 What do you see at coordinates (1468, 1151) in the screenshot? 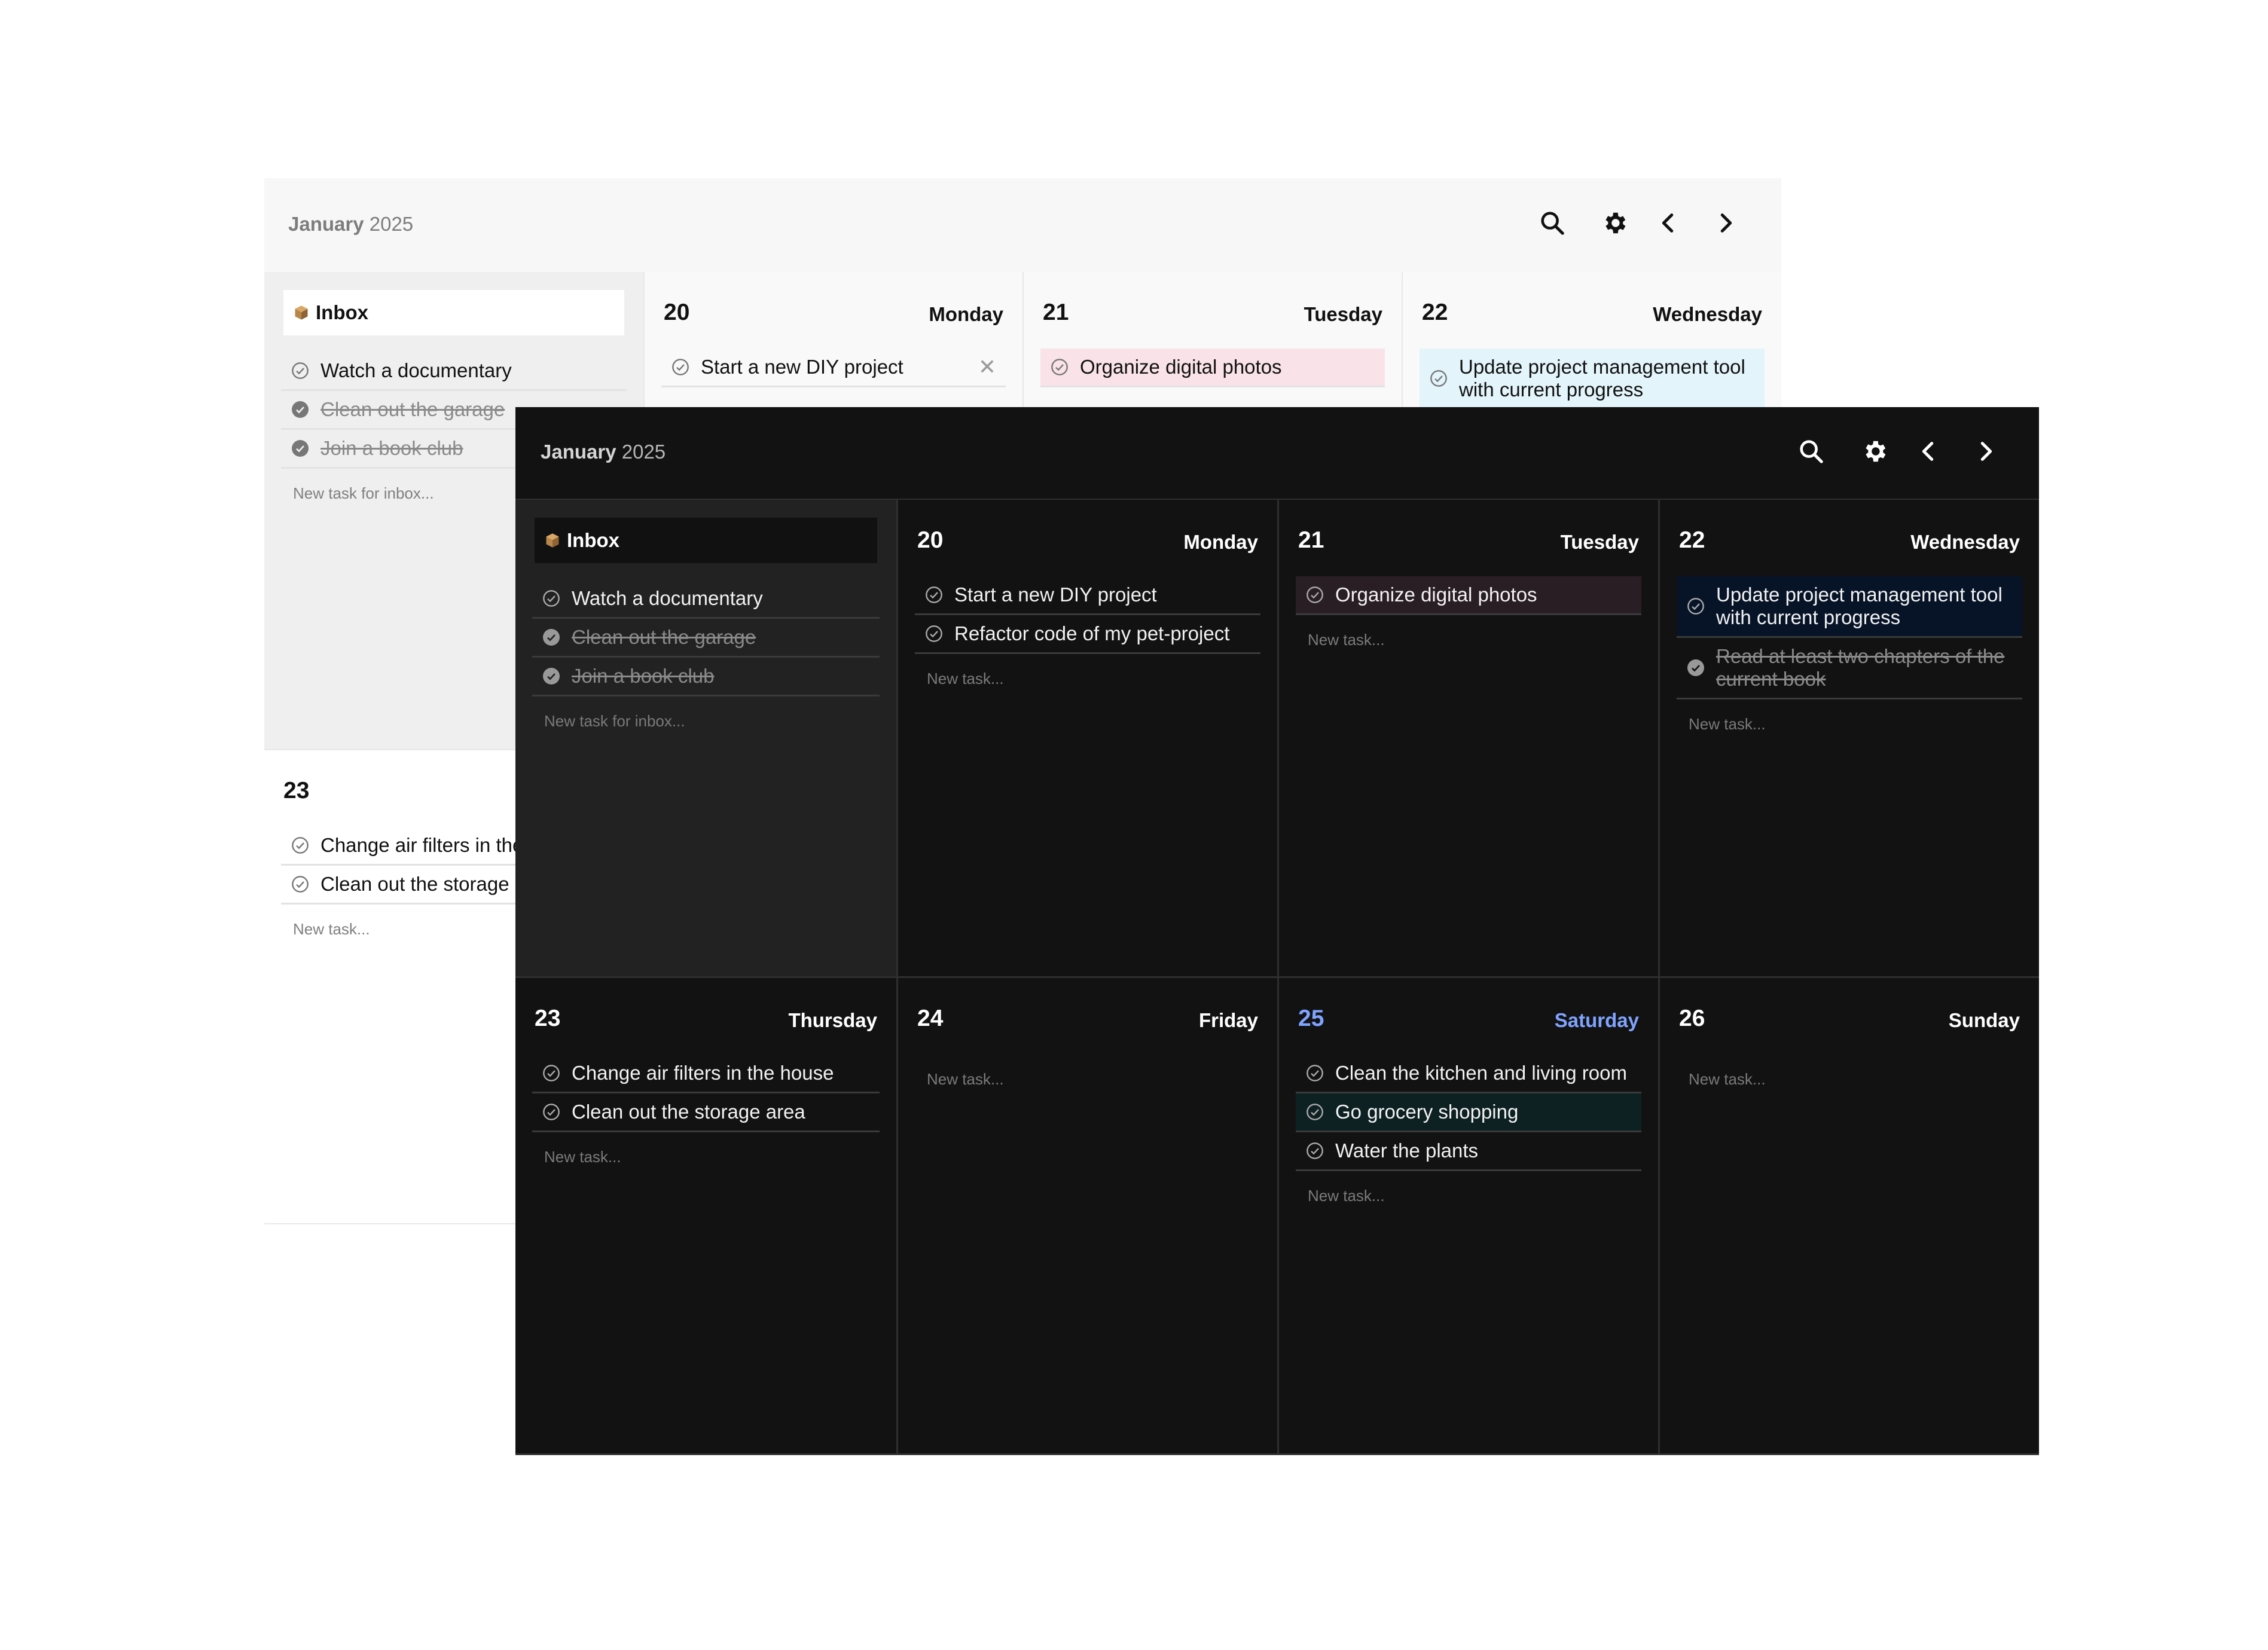
I see `task-item: Water the plants` at bounding box center [1468, 1151].